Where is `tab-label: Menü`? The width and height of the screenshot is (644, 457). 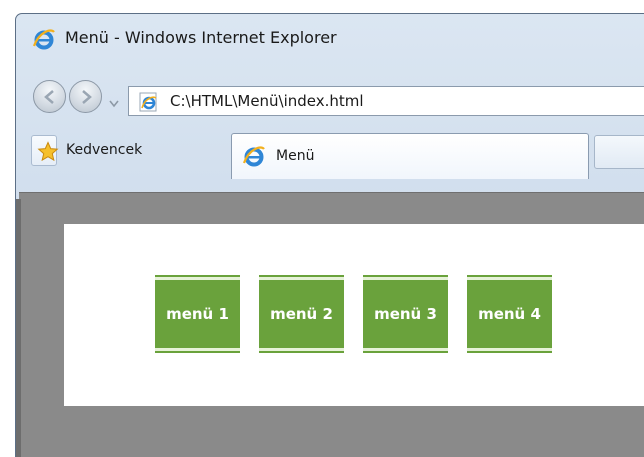 tab-label: Menü is located at coordinates (295, 156).